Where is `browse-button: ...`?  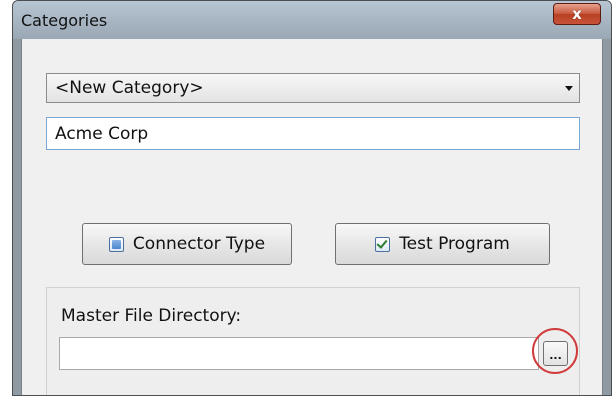
browse-button: ... is located at coordinates (555, 353).